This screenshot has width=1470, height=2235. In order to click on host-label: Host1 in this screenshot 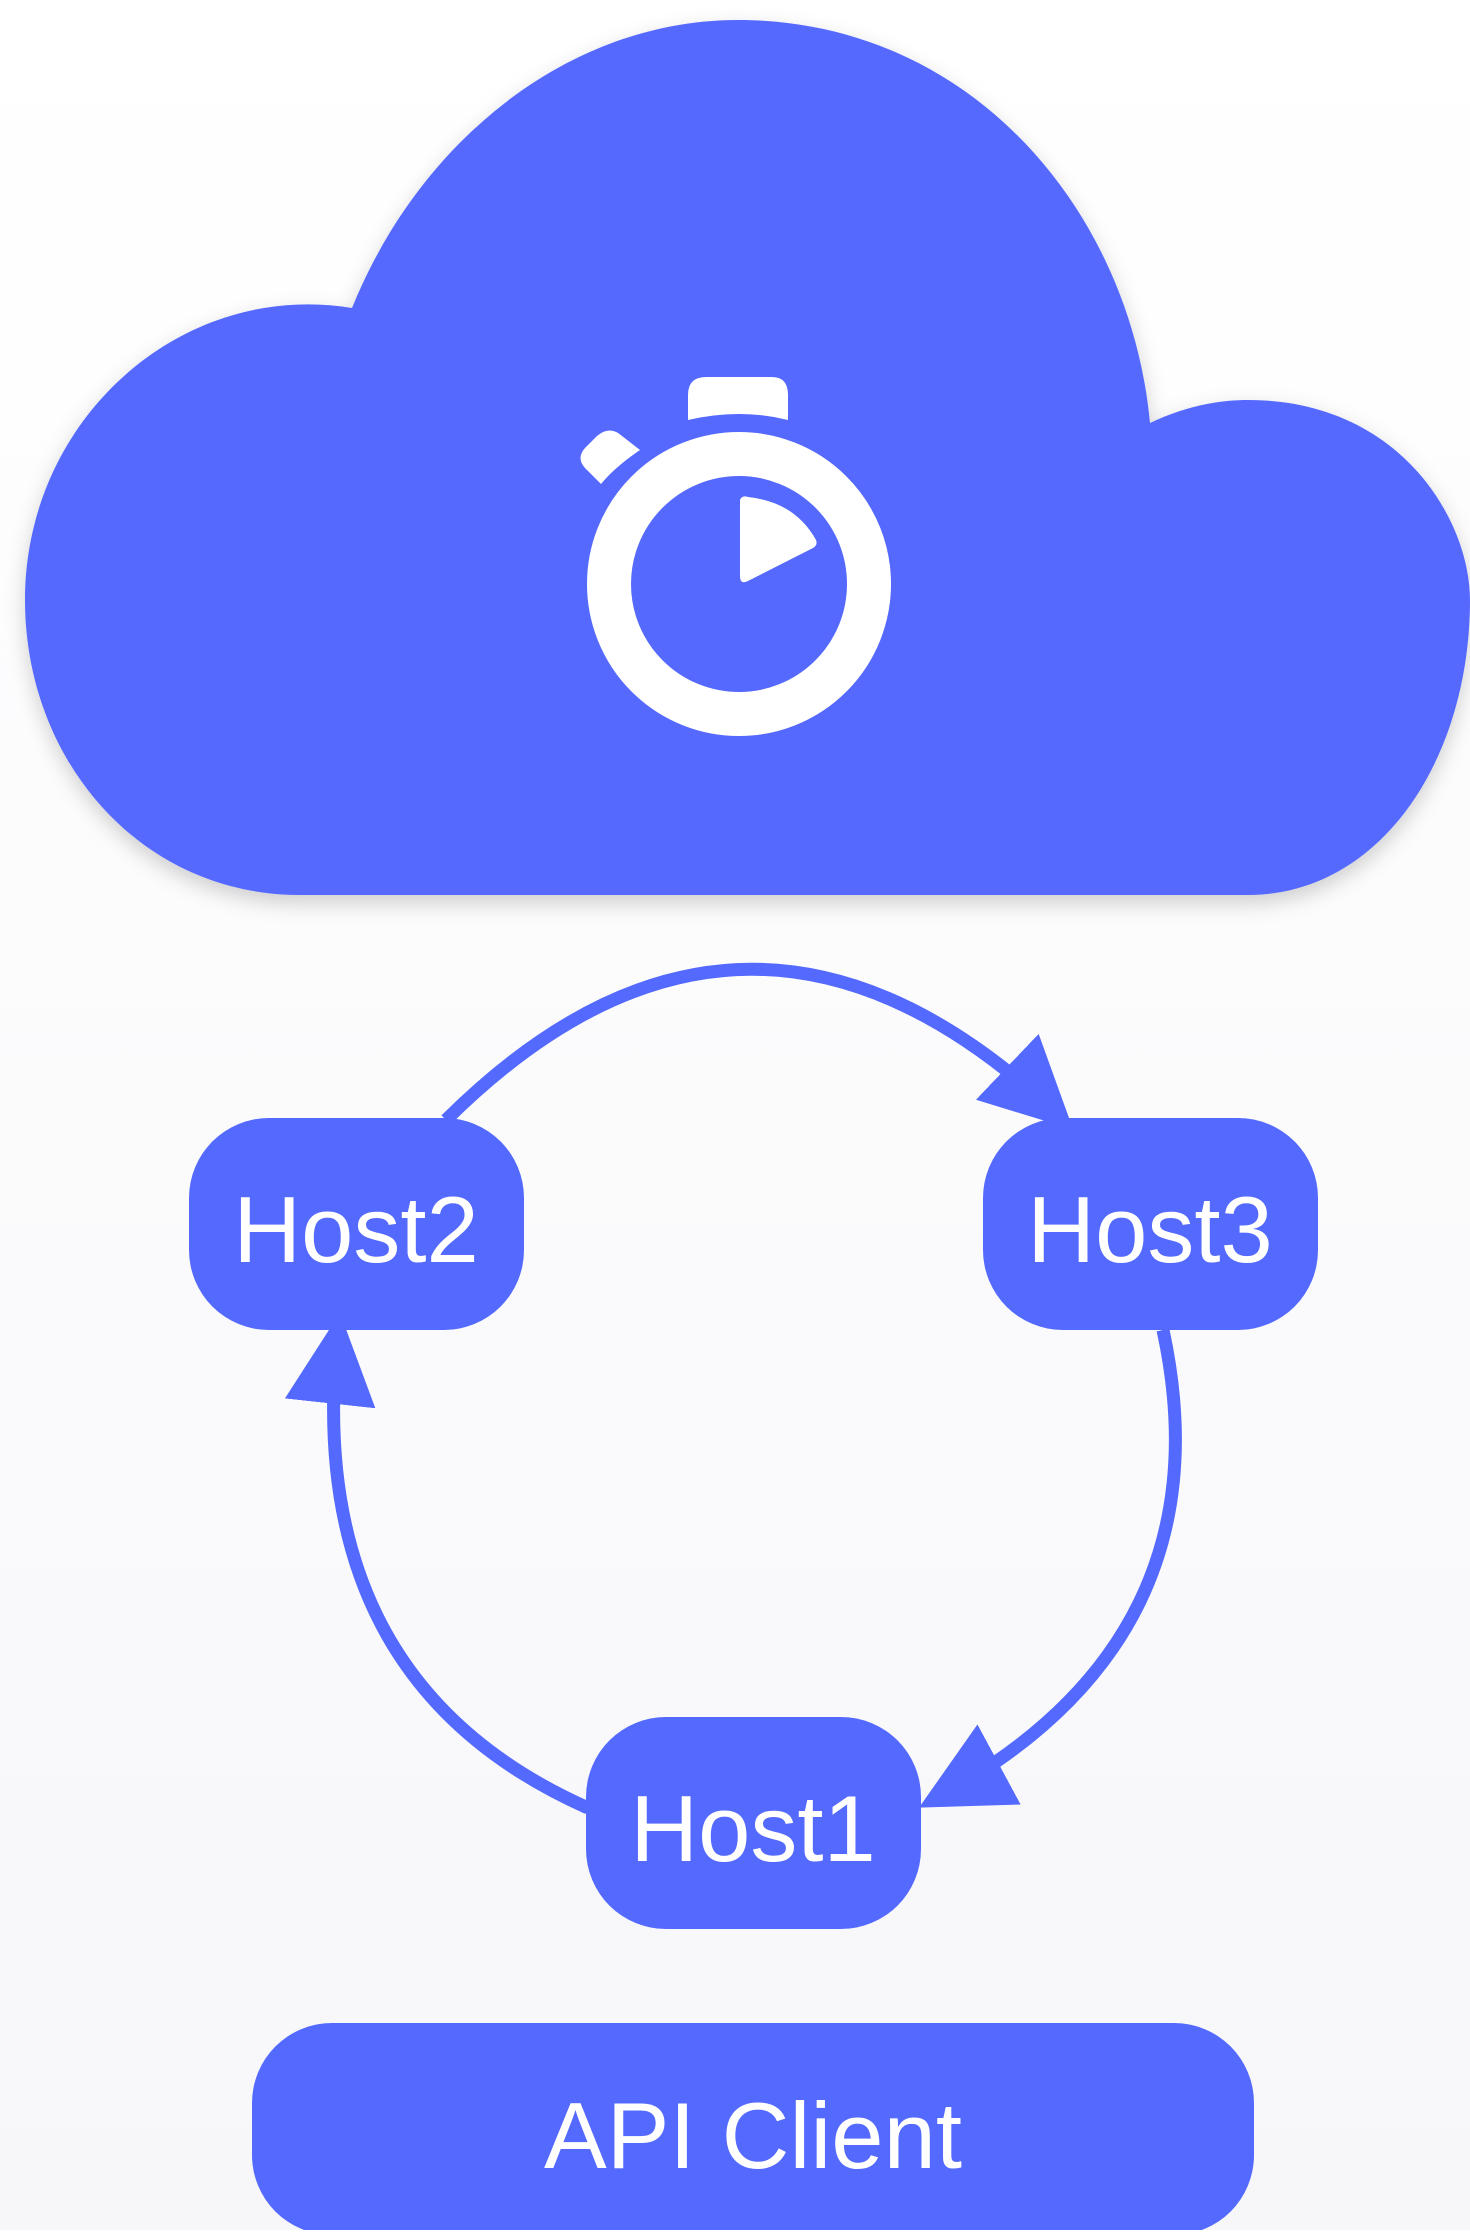, I will do `click(753, 1828)`.